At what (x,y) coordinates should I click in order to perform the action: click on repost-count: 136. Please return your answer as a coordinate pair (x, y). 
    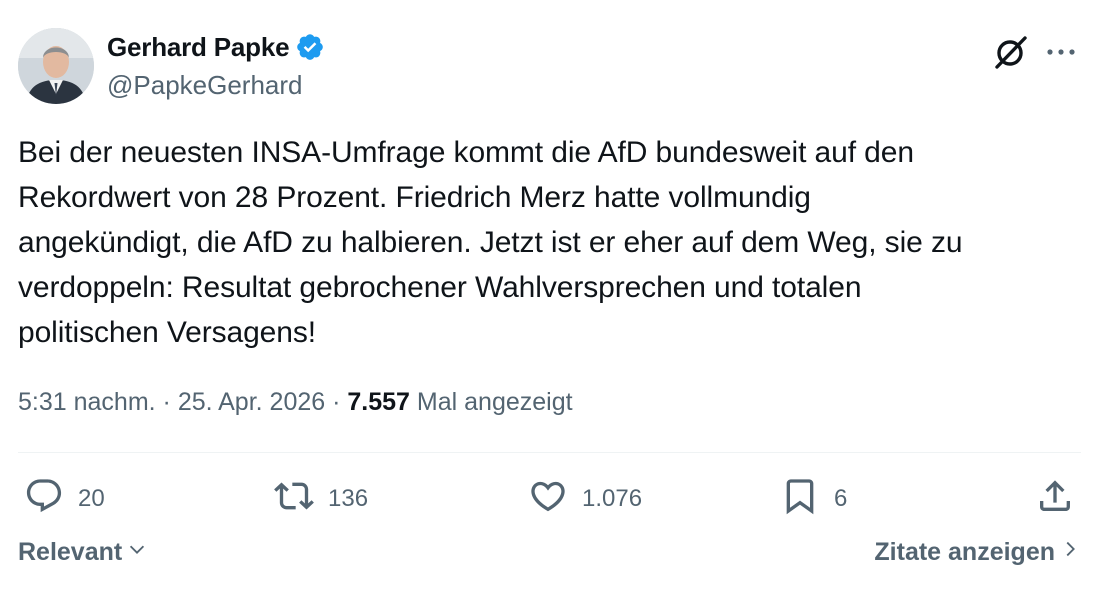
    Looking at the image, I should click on (348, 498).